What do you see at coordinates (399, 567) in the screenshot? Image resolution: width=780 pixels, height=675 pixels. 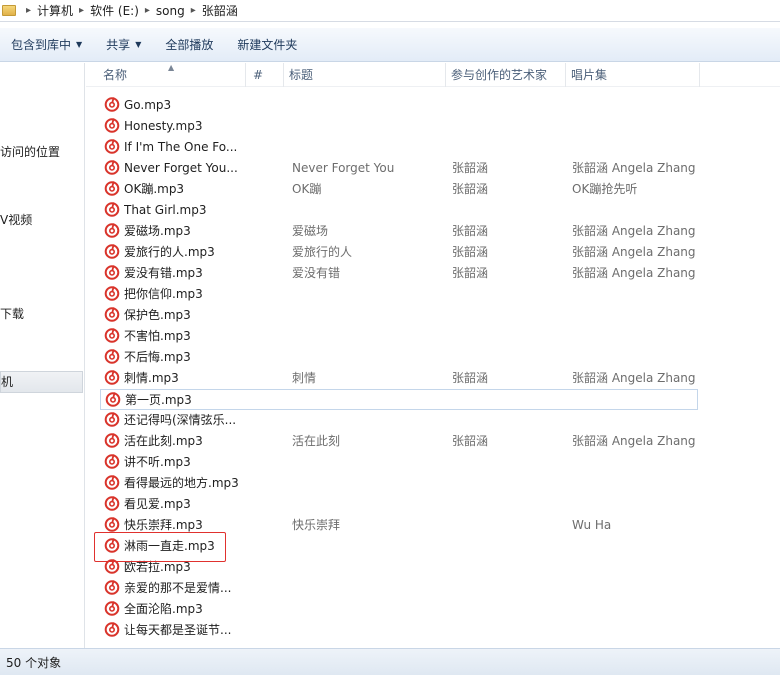 I see `file-row: 欧若拉.mp3` at bounding box center [399, 567].